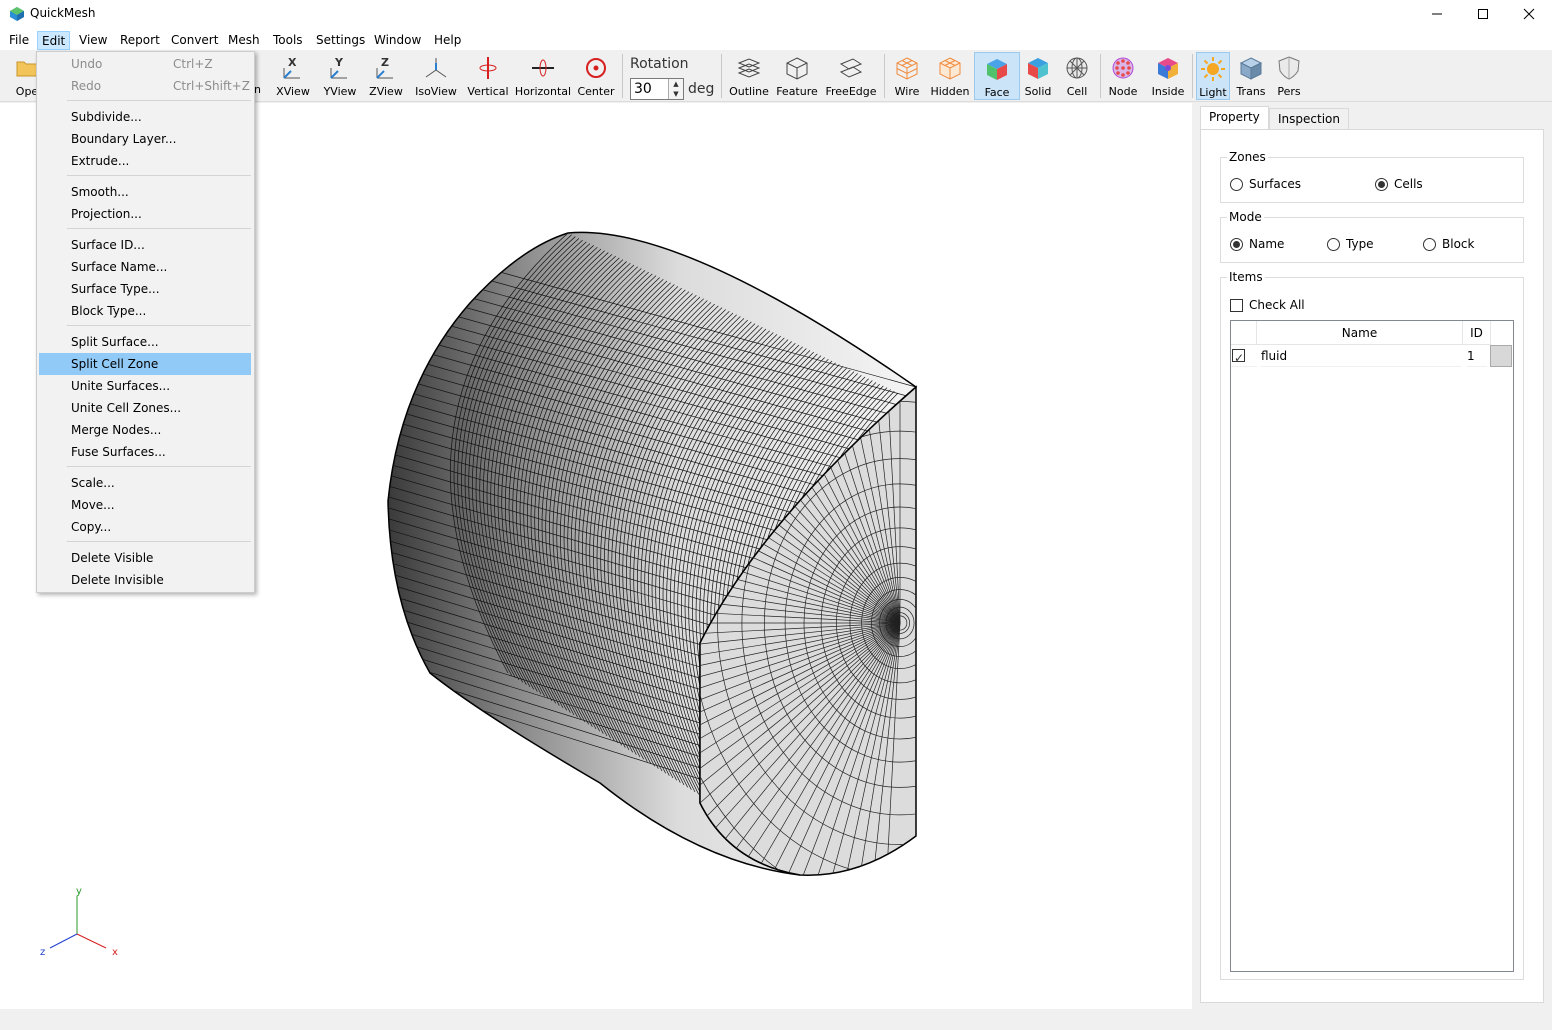  I want to click on face-button: Face, so click(997, 76).